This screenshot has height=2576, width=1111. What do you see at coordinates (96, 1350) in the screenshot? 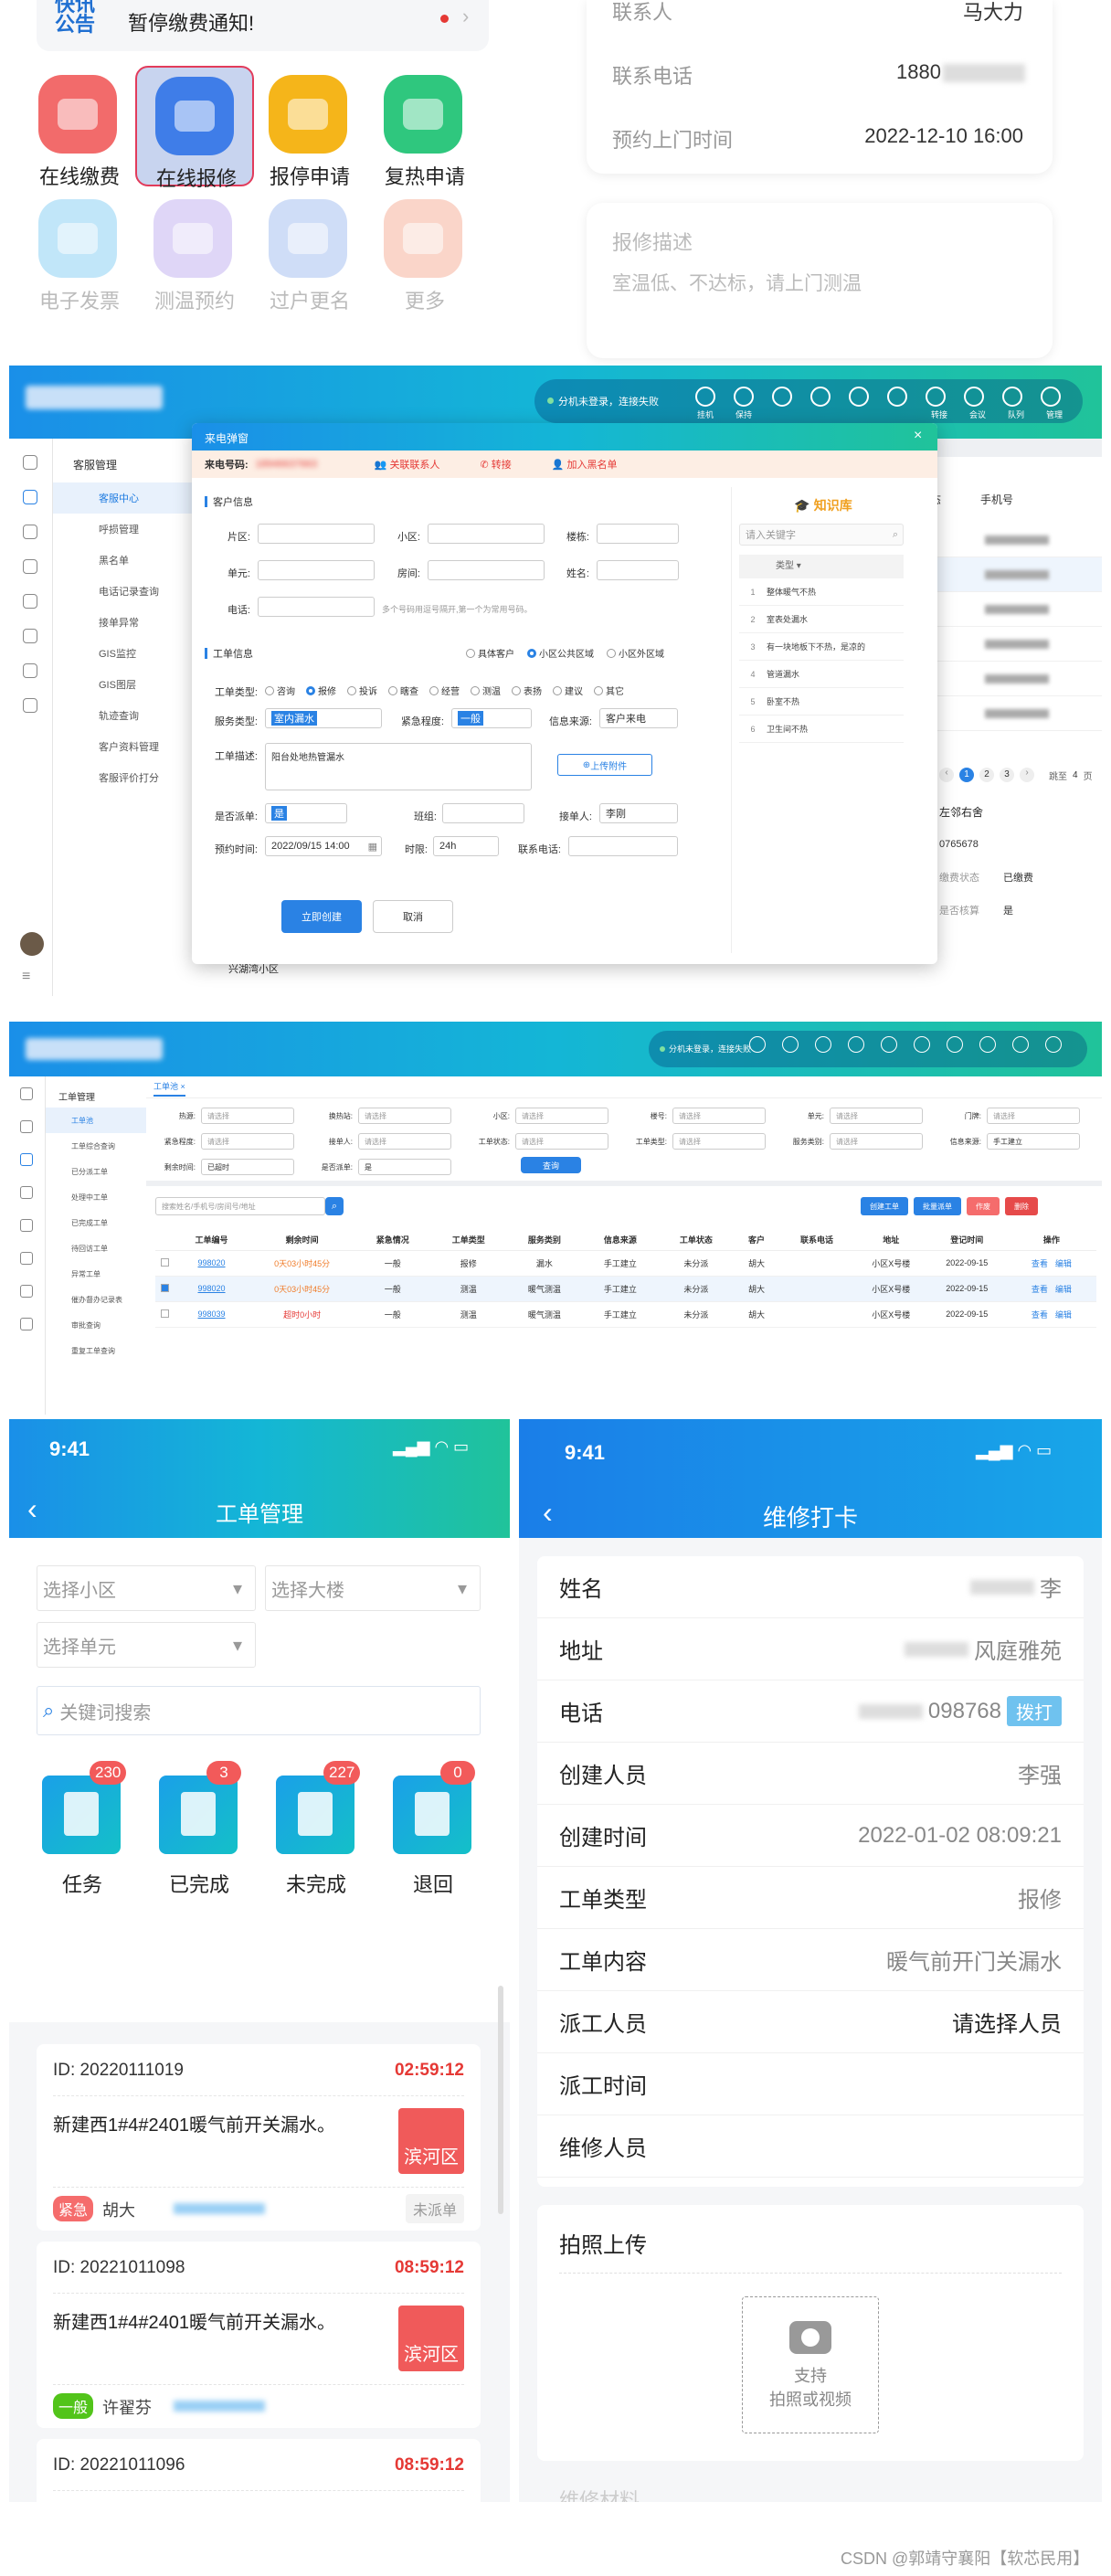
I see `sidebar-item: 重复工单查询` at bounding box center [96, 1350].